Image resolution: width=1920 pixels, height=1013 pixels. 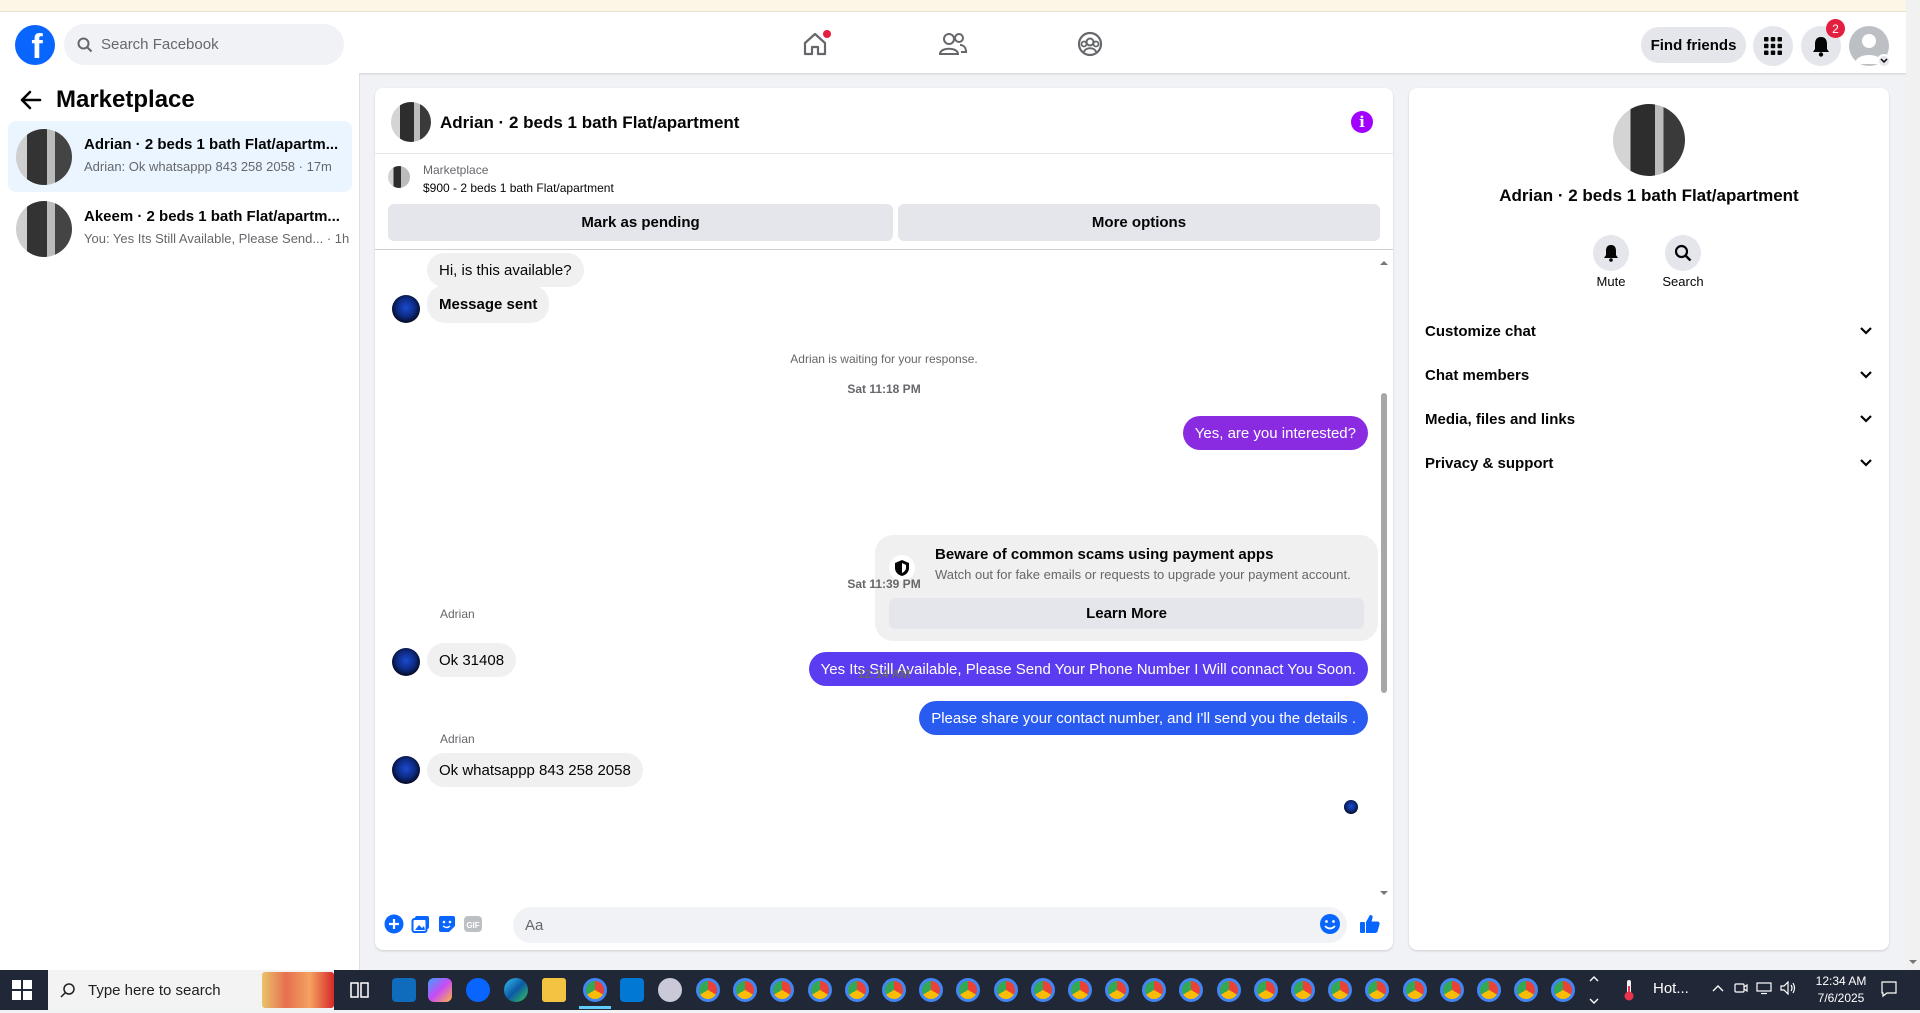 What do you see at coordinates (534, 925) in the screenshot?
I see `message-input-placeholder: Aa` at bounding box center [534, 925].